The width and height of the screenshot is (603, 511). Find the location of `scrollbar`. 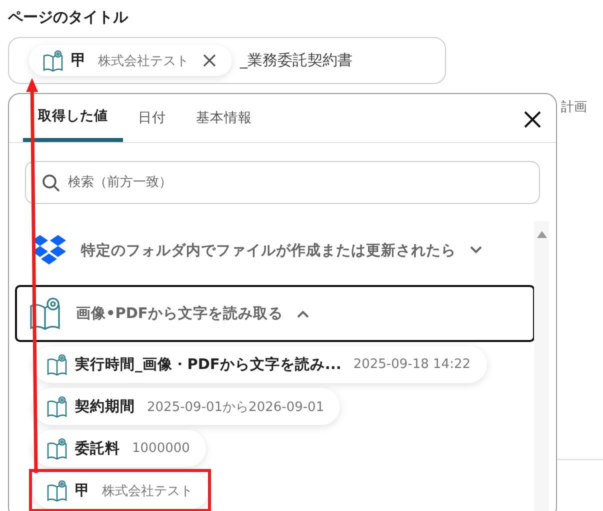

scrollbar is located at coordinates (541, 366).